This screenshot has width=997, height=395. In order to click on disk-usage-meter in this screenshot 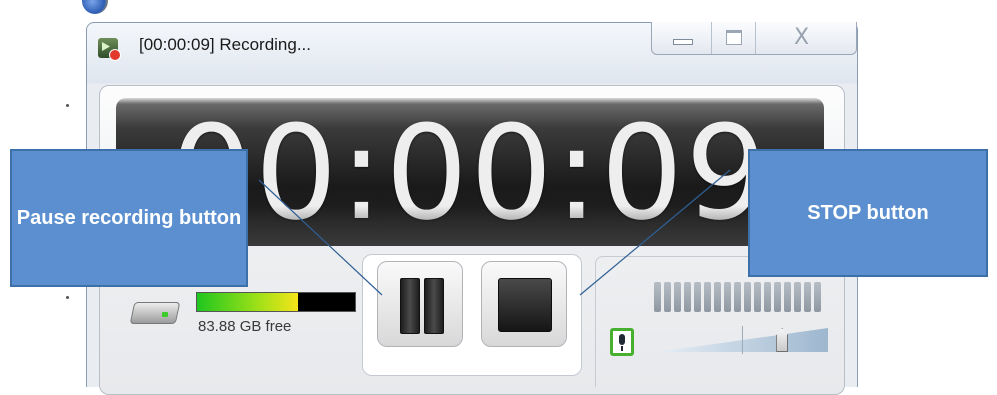, I will do `click(276, 302)`.